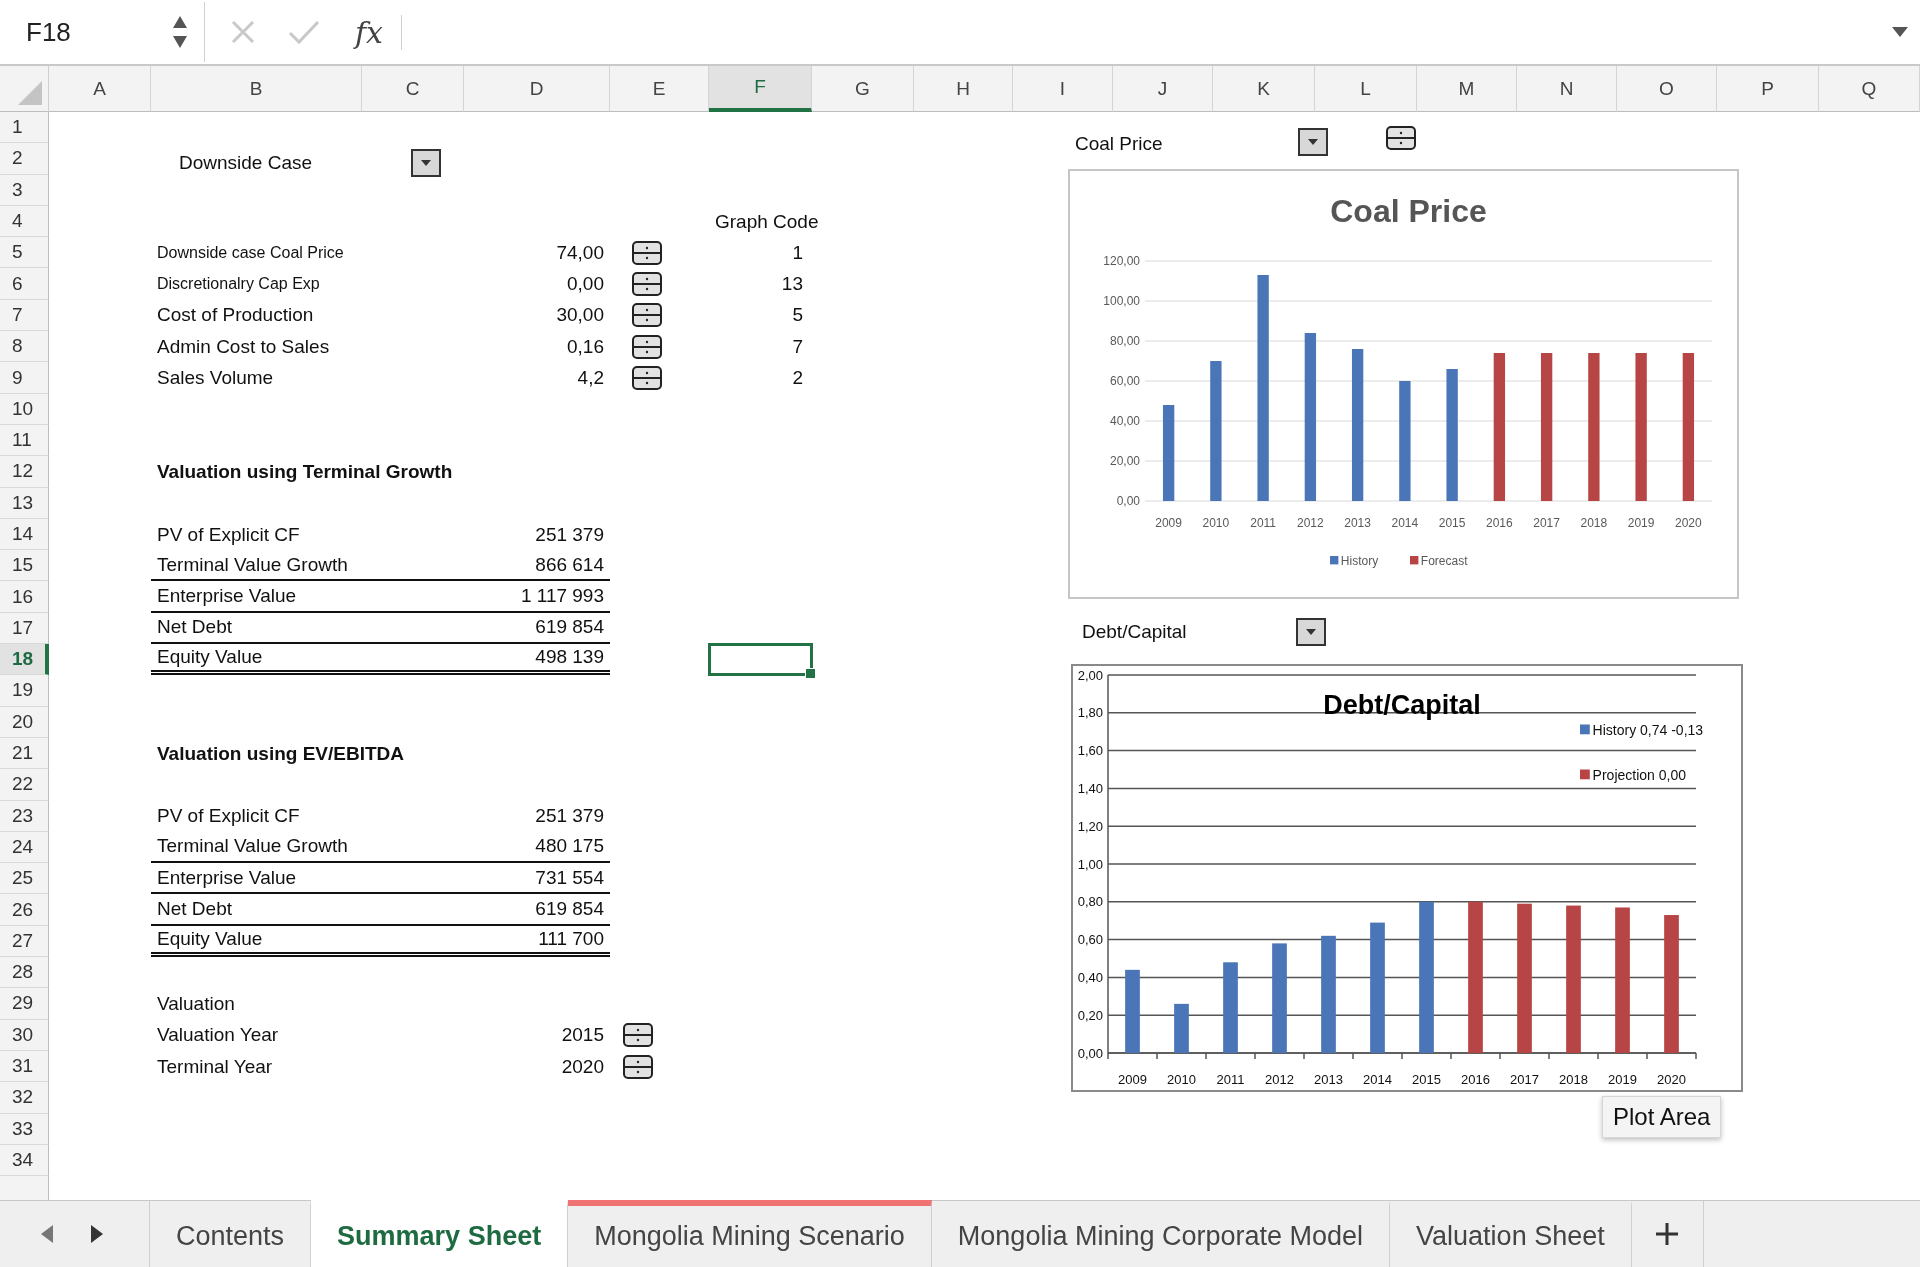  What do you see at coordinates (218, 1035) in the screenshot?
I see `row-label: Valuation Year` at bounding box center [218, 1035].